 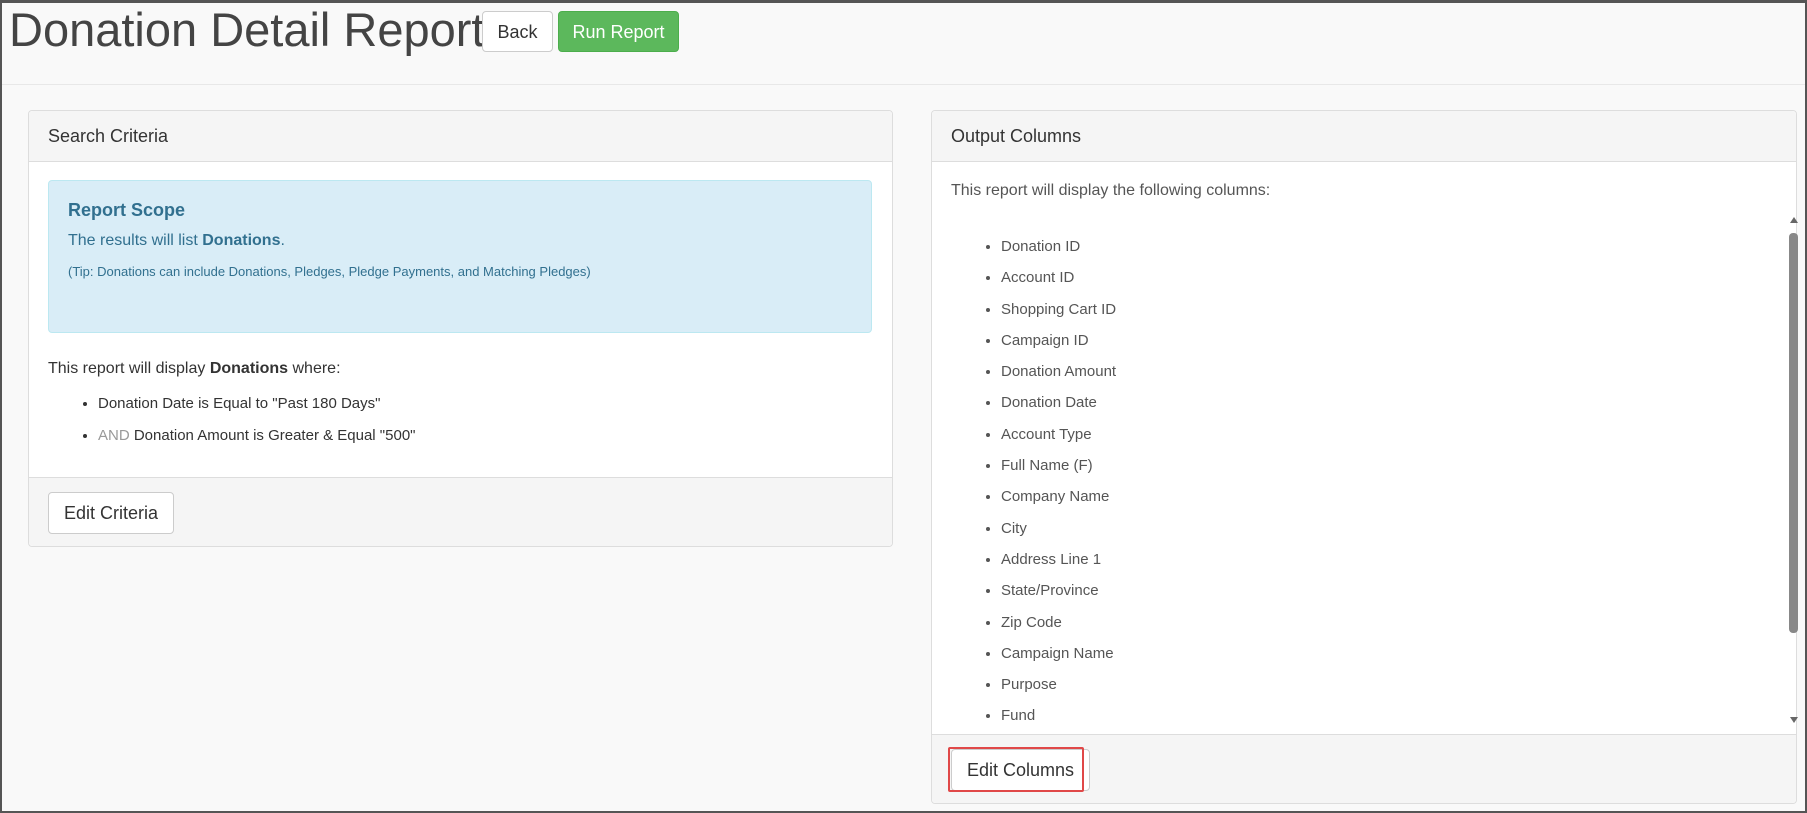 I want to click on column-item: Campaign ID, so click(x=1058, y=342).